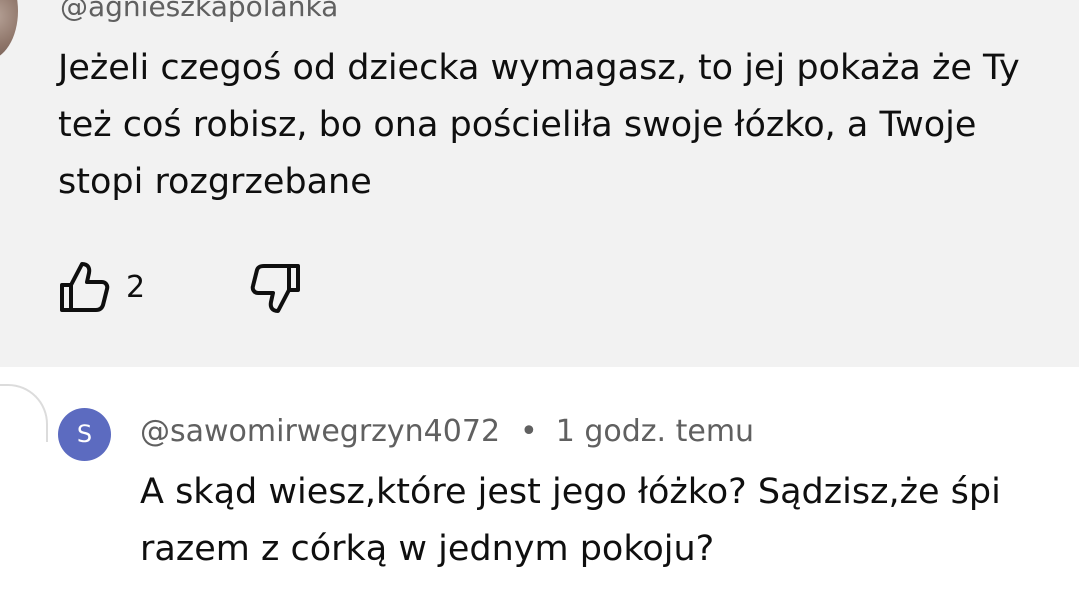  What do you see at coordinates (9, 30) in the screenshot?
I see `parent-avatar` at bounding box center [9, 30].